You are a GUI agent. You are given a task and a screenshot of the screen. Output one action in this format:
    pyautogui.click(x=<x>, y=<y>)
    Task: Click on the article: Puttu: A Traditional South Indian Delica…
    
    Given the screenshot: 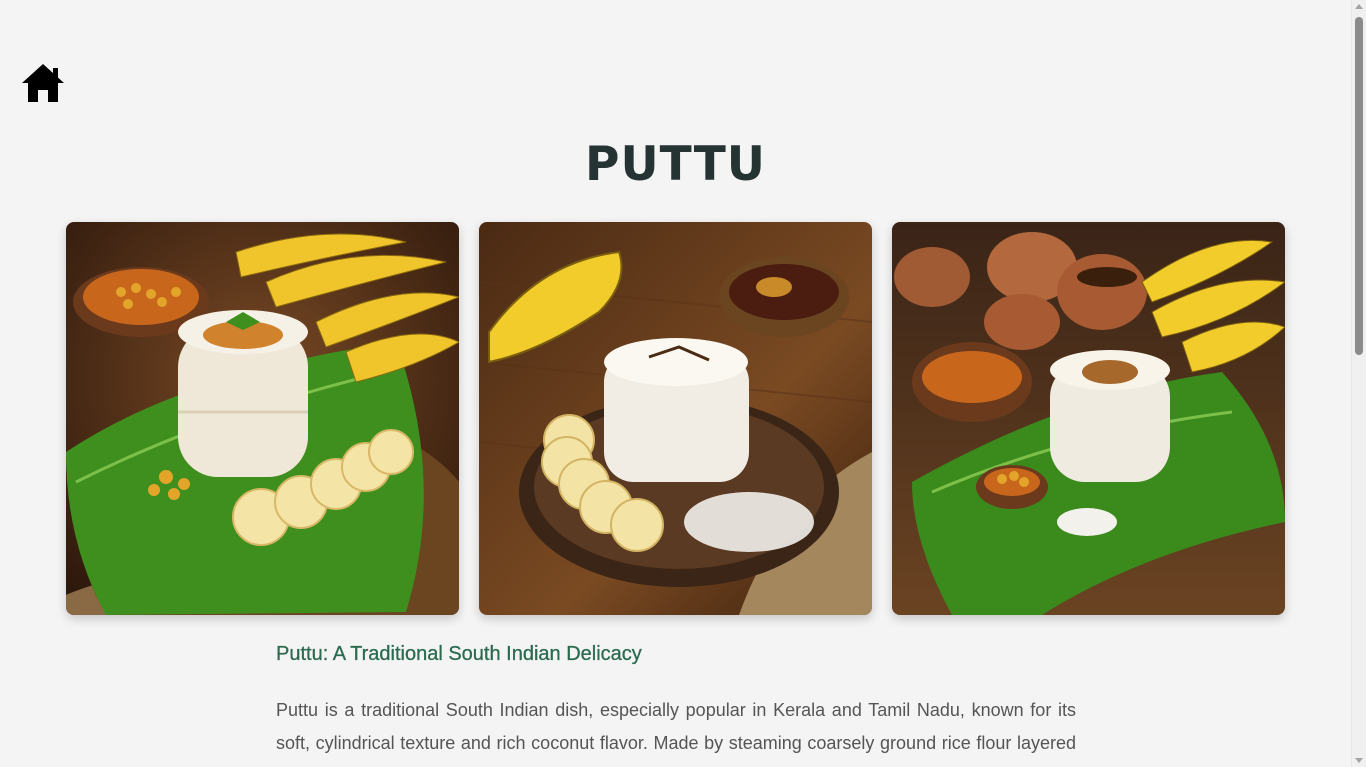 What is the action you would take?
    pyautogui.click(x=676, y=703)
    